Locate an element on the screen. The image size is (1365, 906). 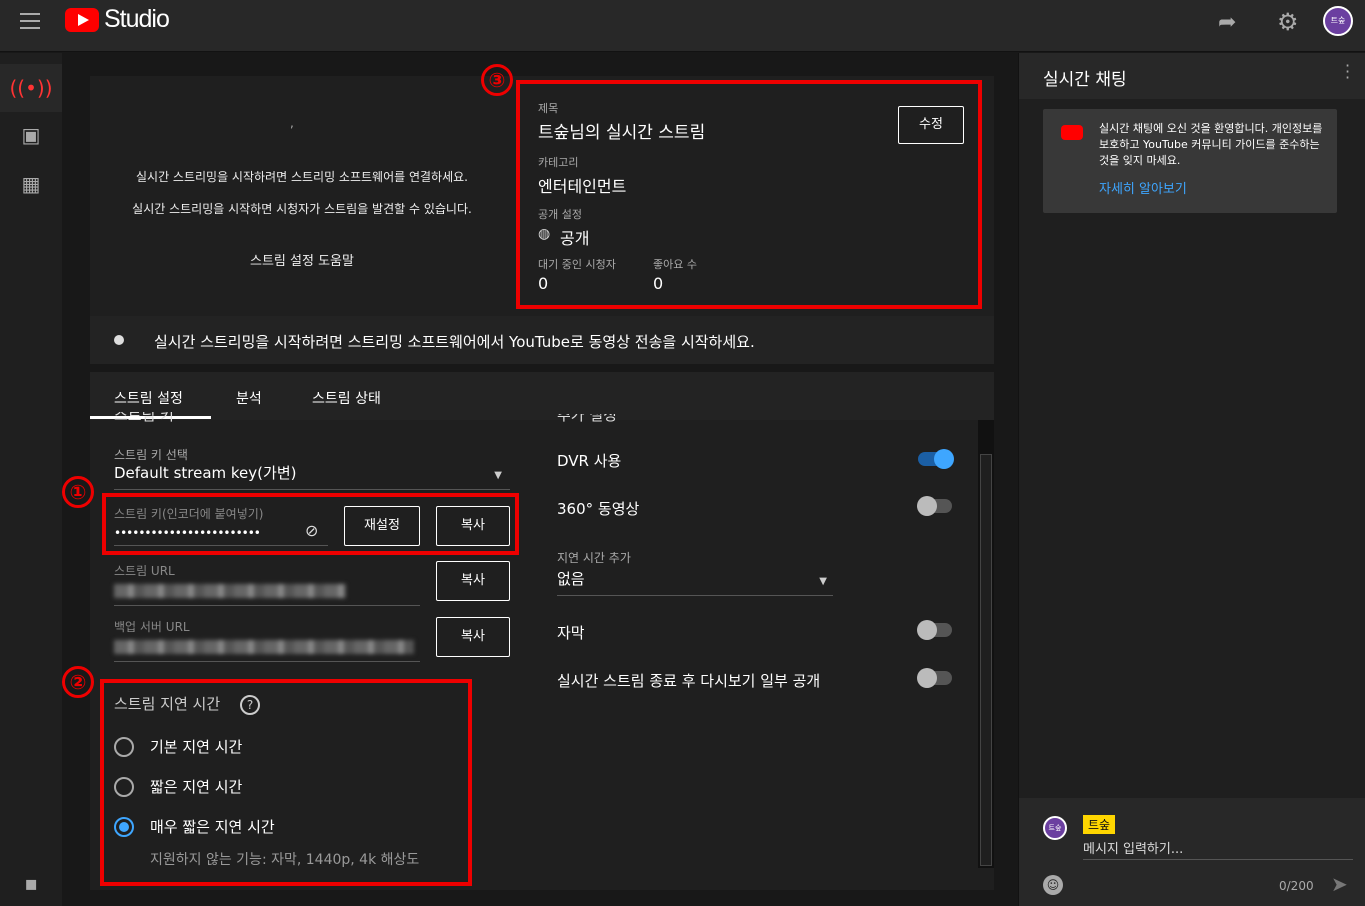
spinner-icon: , is located at coordinates (292, 123).